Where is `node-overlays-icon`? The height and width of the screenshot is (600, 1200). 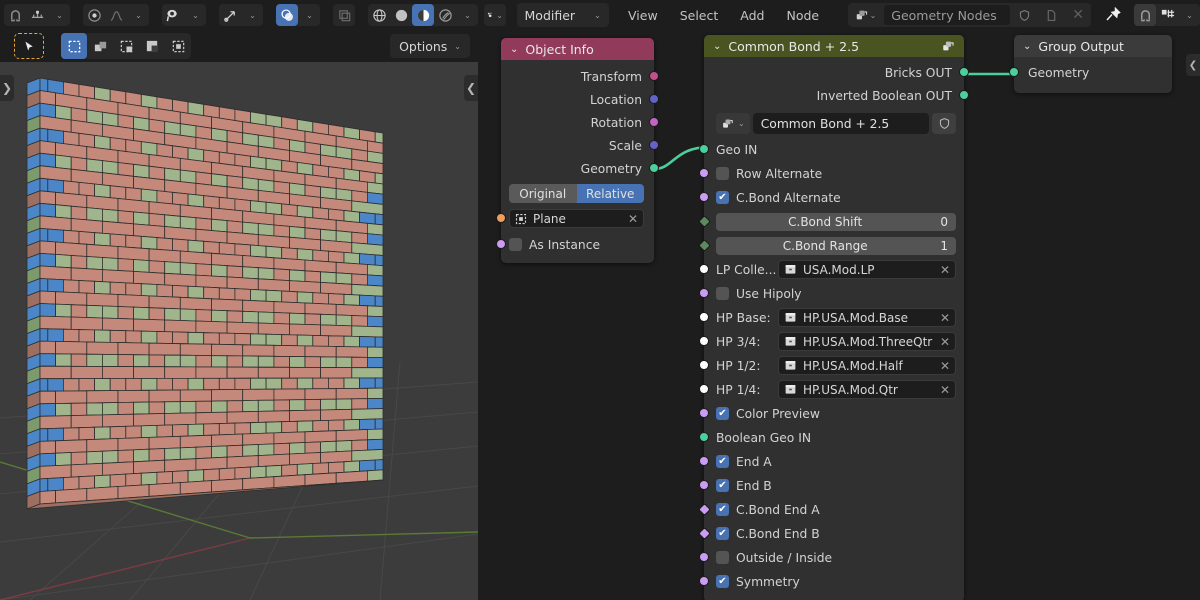
node-overlays-icon is located at coordinates (1167, 15).